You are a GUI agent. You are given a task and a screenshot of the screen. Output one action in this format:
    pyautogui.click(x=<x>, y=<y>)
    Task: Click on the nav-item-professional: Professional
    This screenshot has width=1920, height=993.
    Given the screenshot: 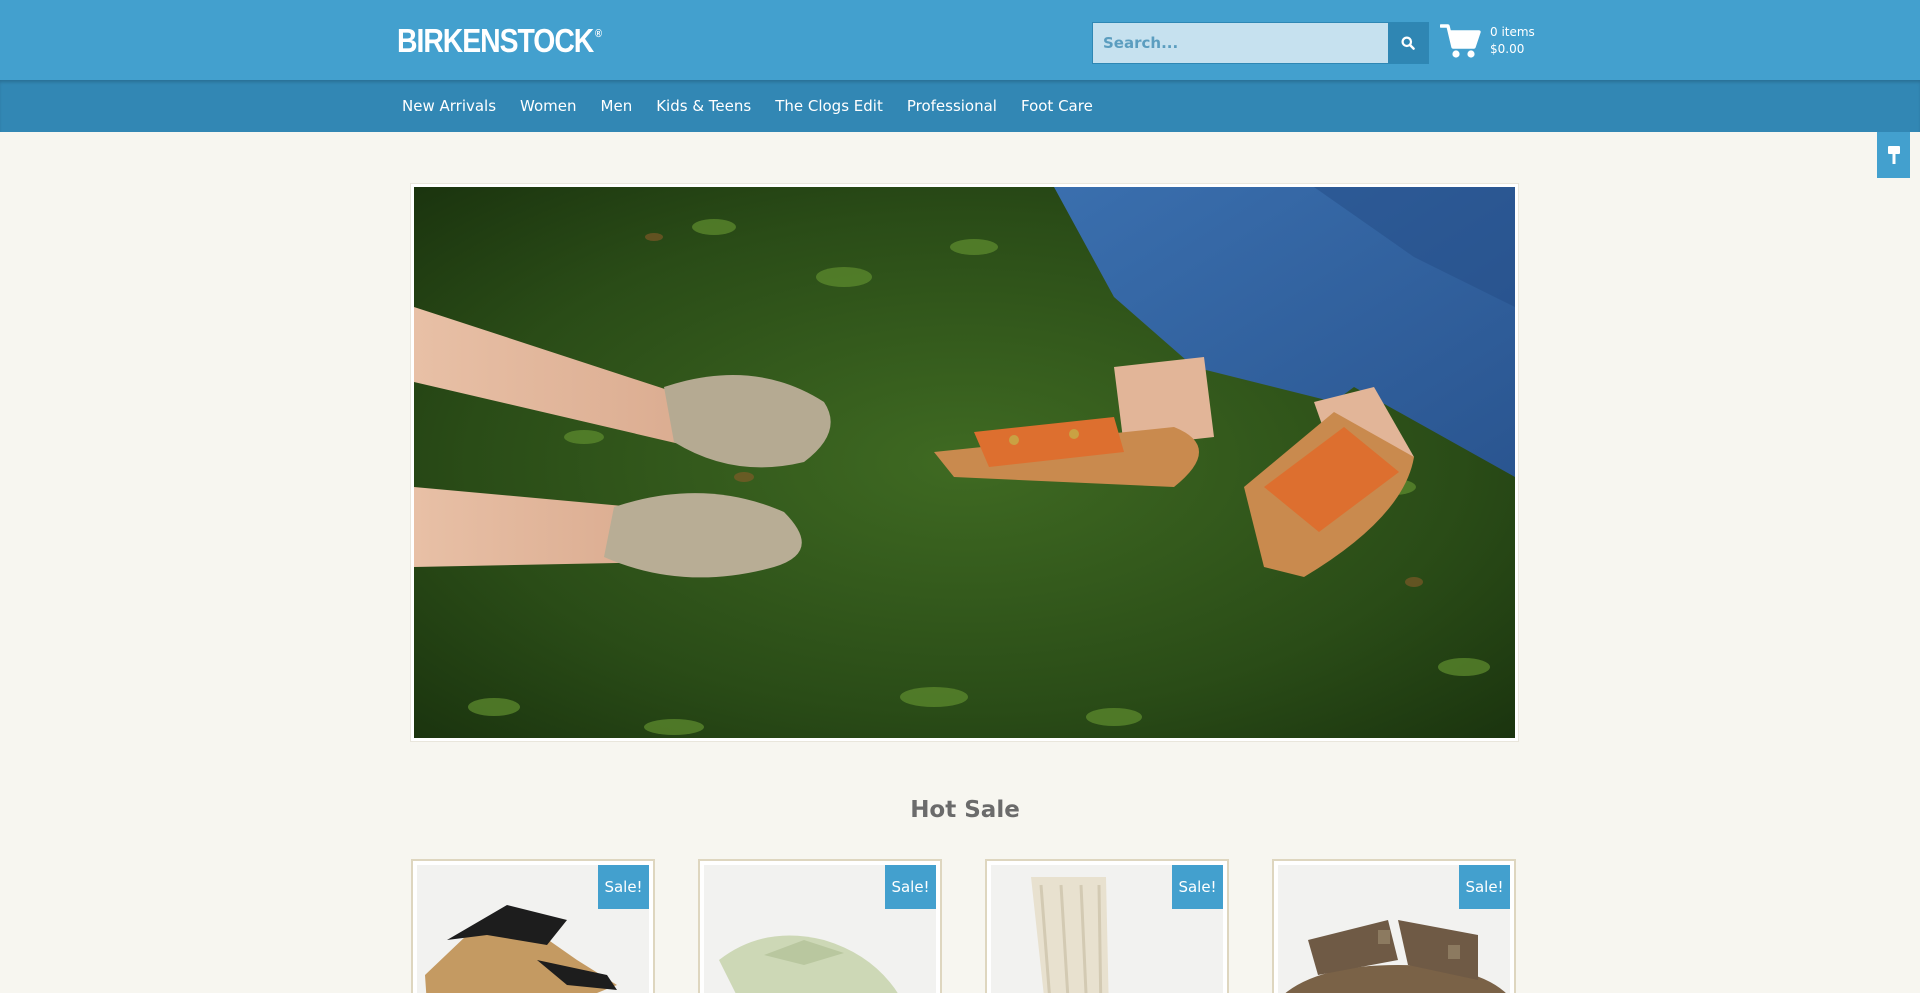 What is the action you would take?
    pyautogui.click(x=952, y=106)
    